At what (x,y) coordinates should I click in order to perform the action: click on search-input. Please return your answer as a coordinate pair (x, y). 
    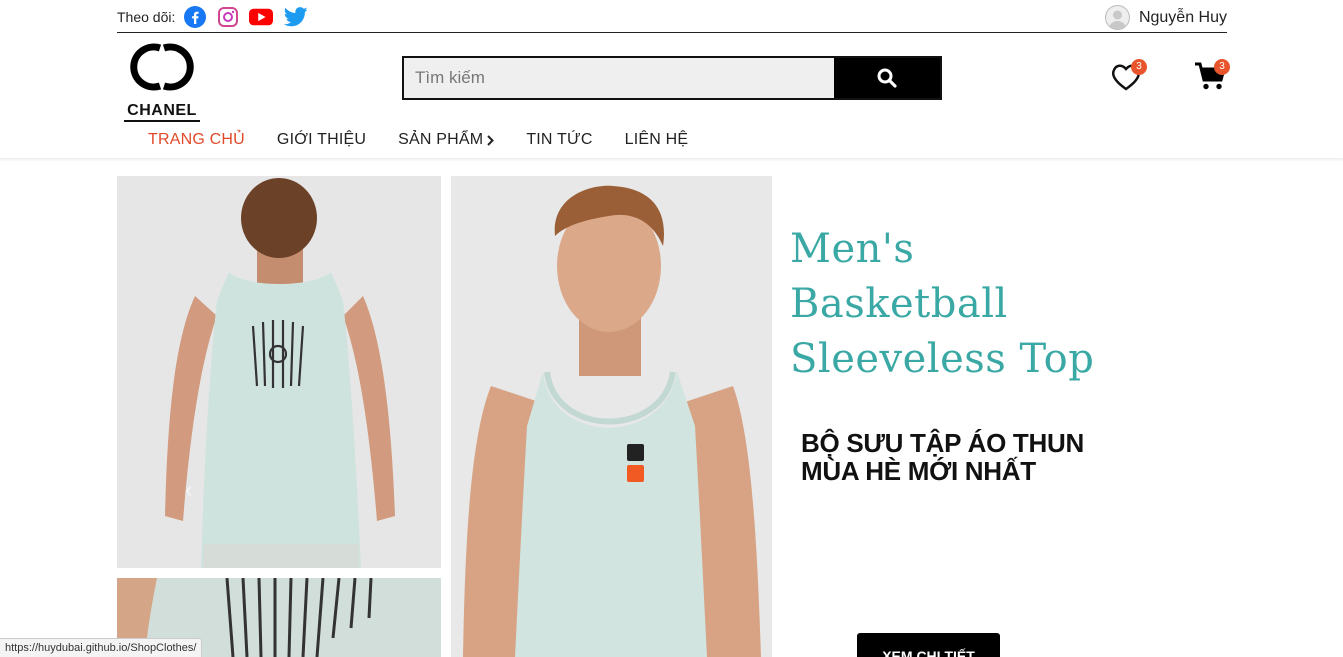
    Looking at the image, I should click on (619, 78).